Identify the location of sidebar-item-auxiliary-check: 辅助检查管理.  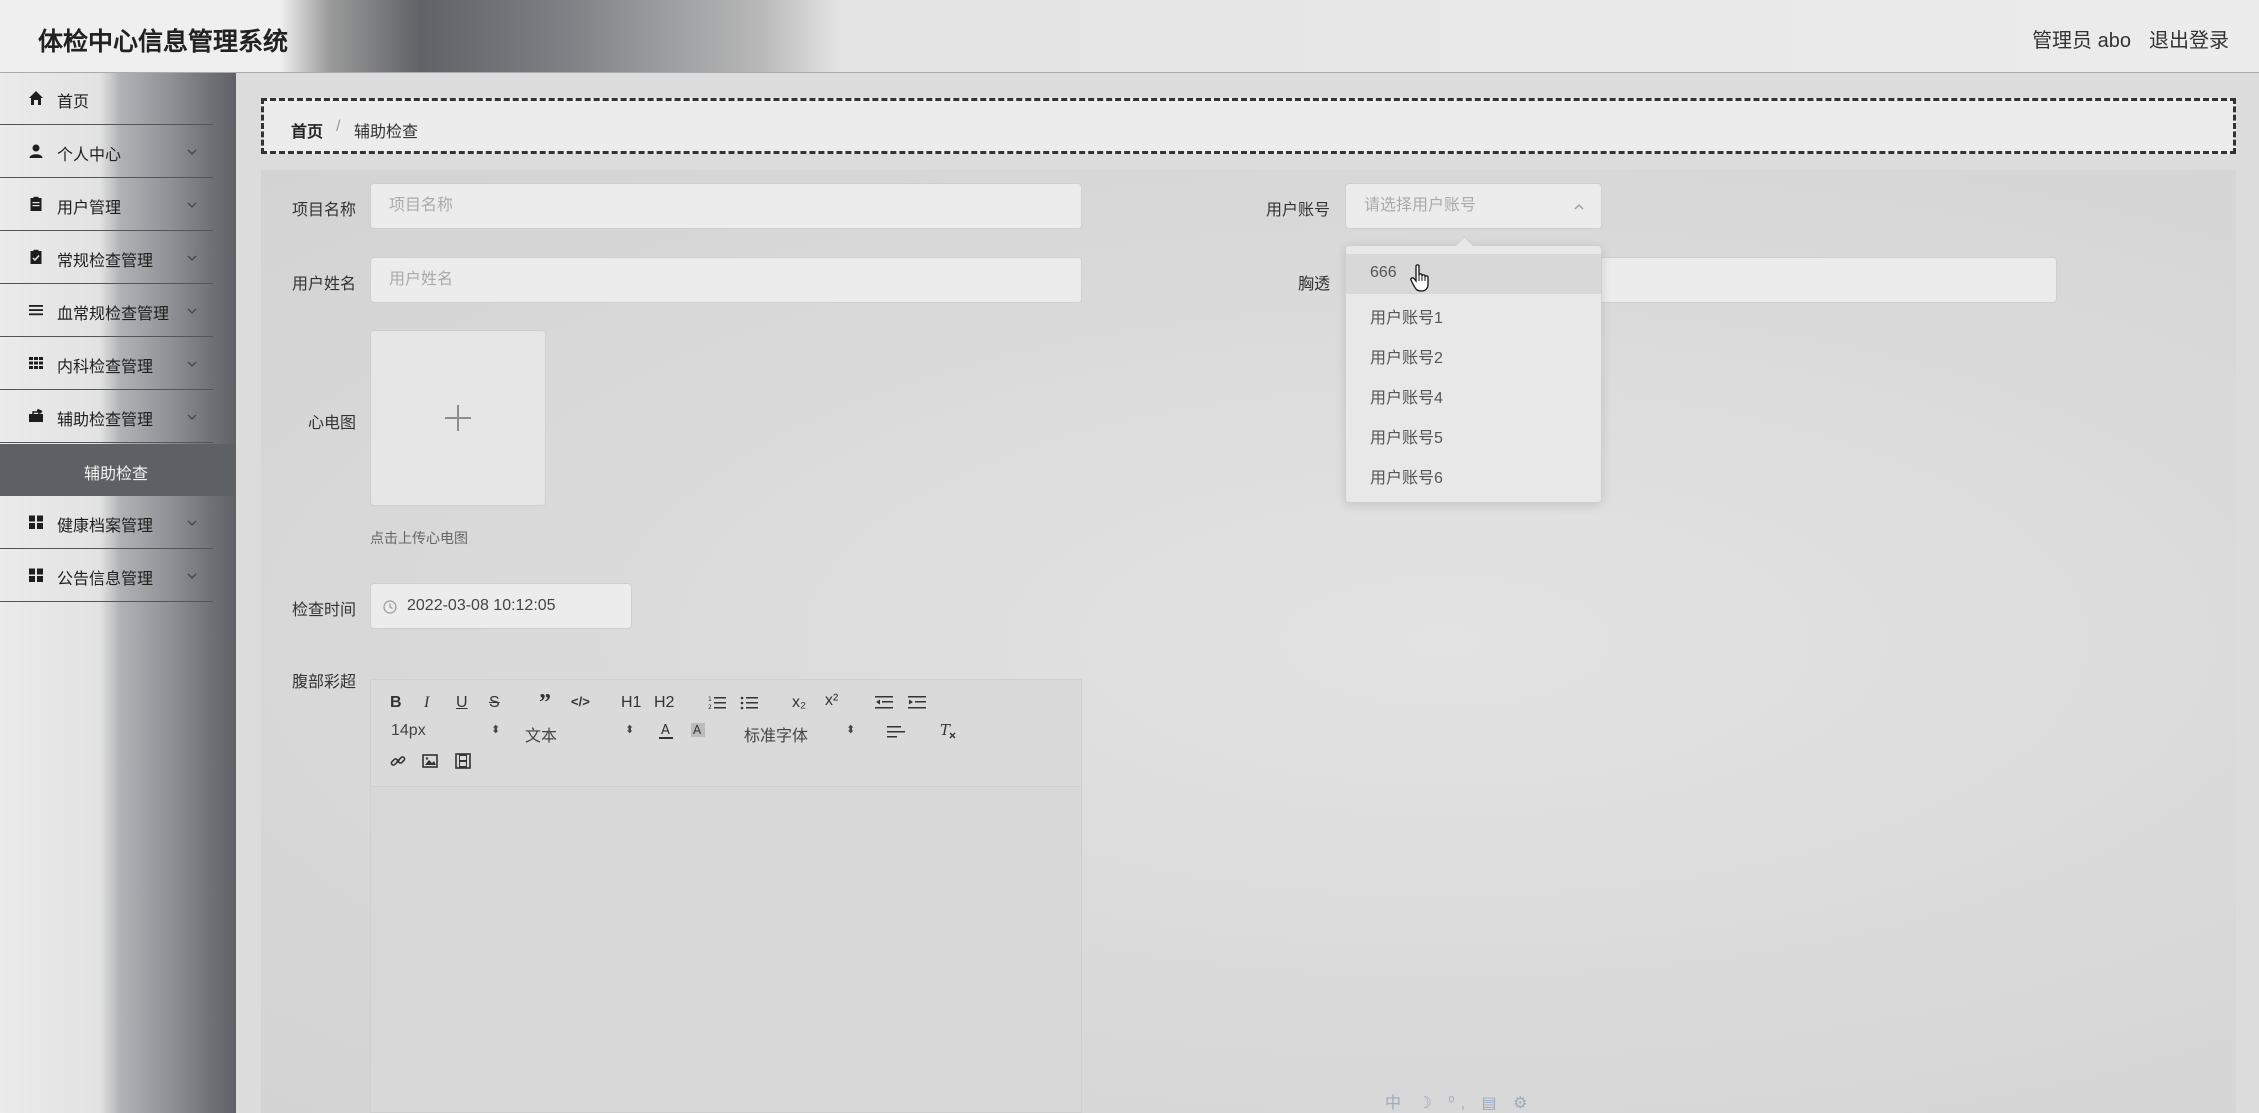
(106, 417).